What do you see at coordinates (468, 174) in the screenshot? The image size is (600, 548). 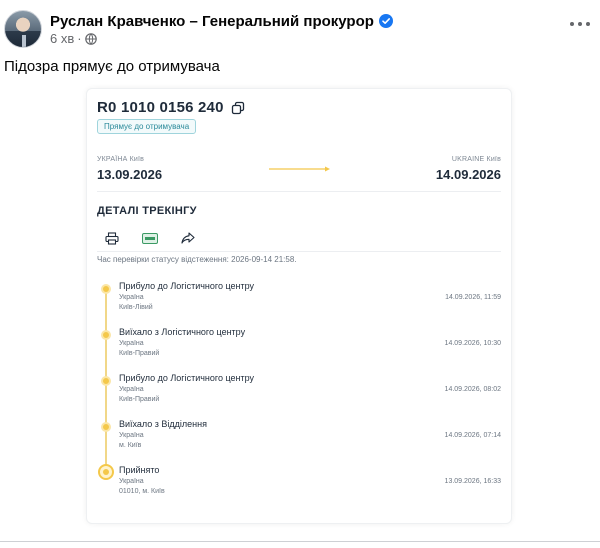 I see `destination-date: 14.09.2026` at bounding box center [468, 174].